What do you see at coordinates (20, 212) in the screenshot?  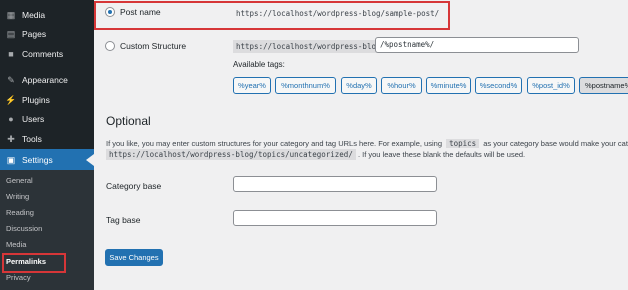 I see `submenu-reading: Reading` at bounding box center [20, 212].